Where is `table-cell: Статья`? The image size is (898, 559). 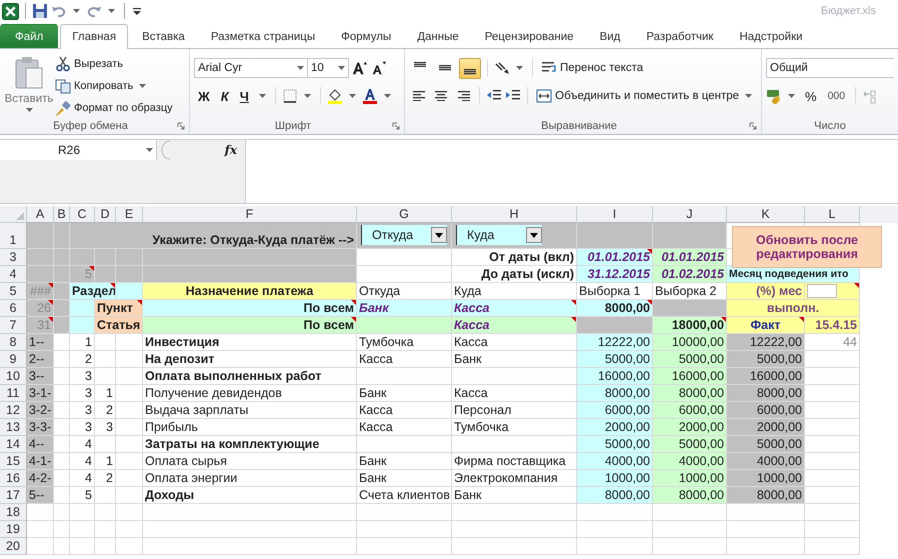
table-cell: Статья is located at coordinates (119, 325).